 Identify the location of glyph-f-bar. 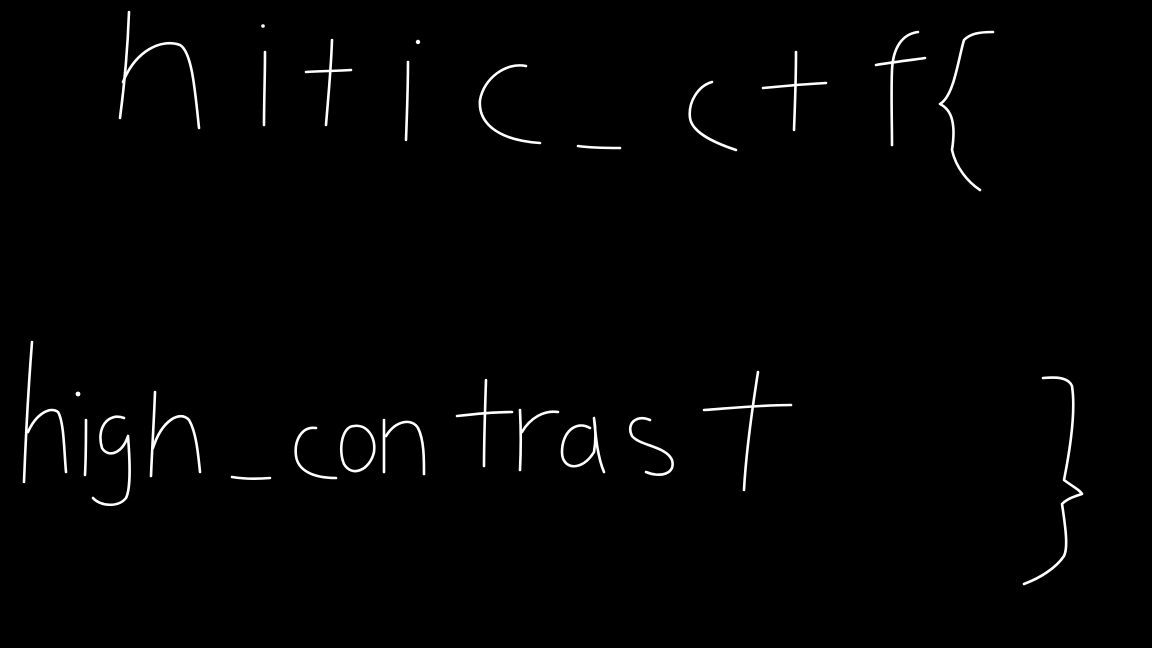
(900, 61).